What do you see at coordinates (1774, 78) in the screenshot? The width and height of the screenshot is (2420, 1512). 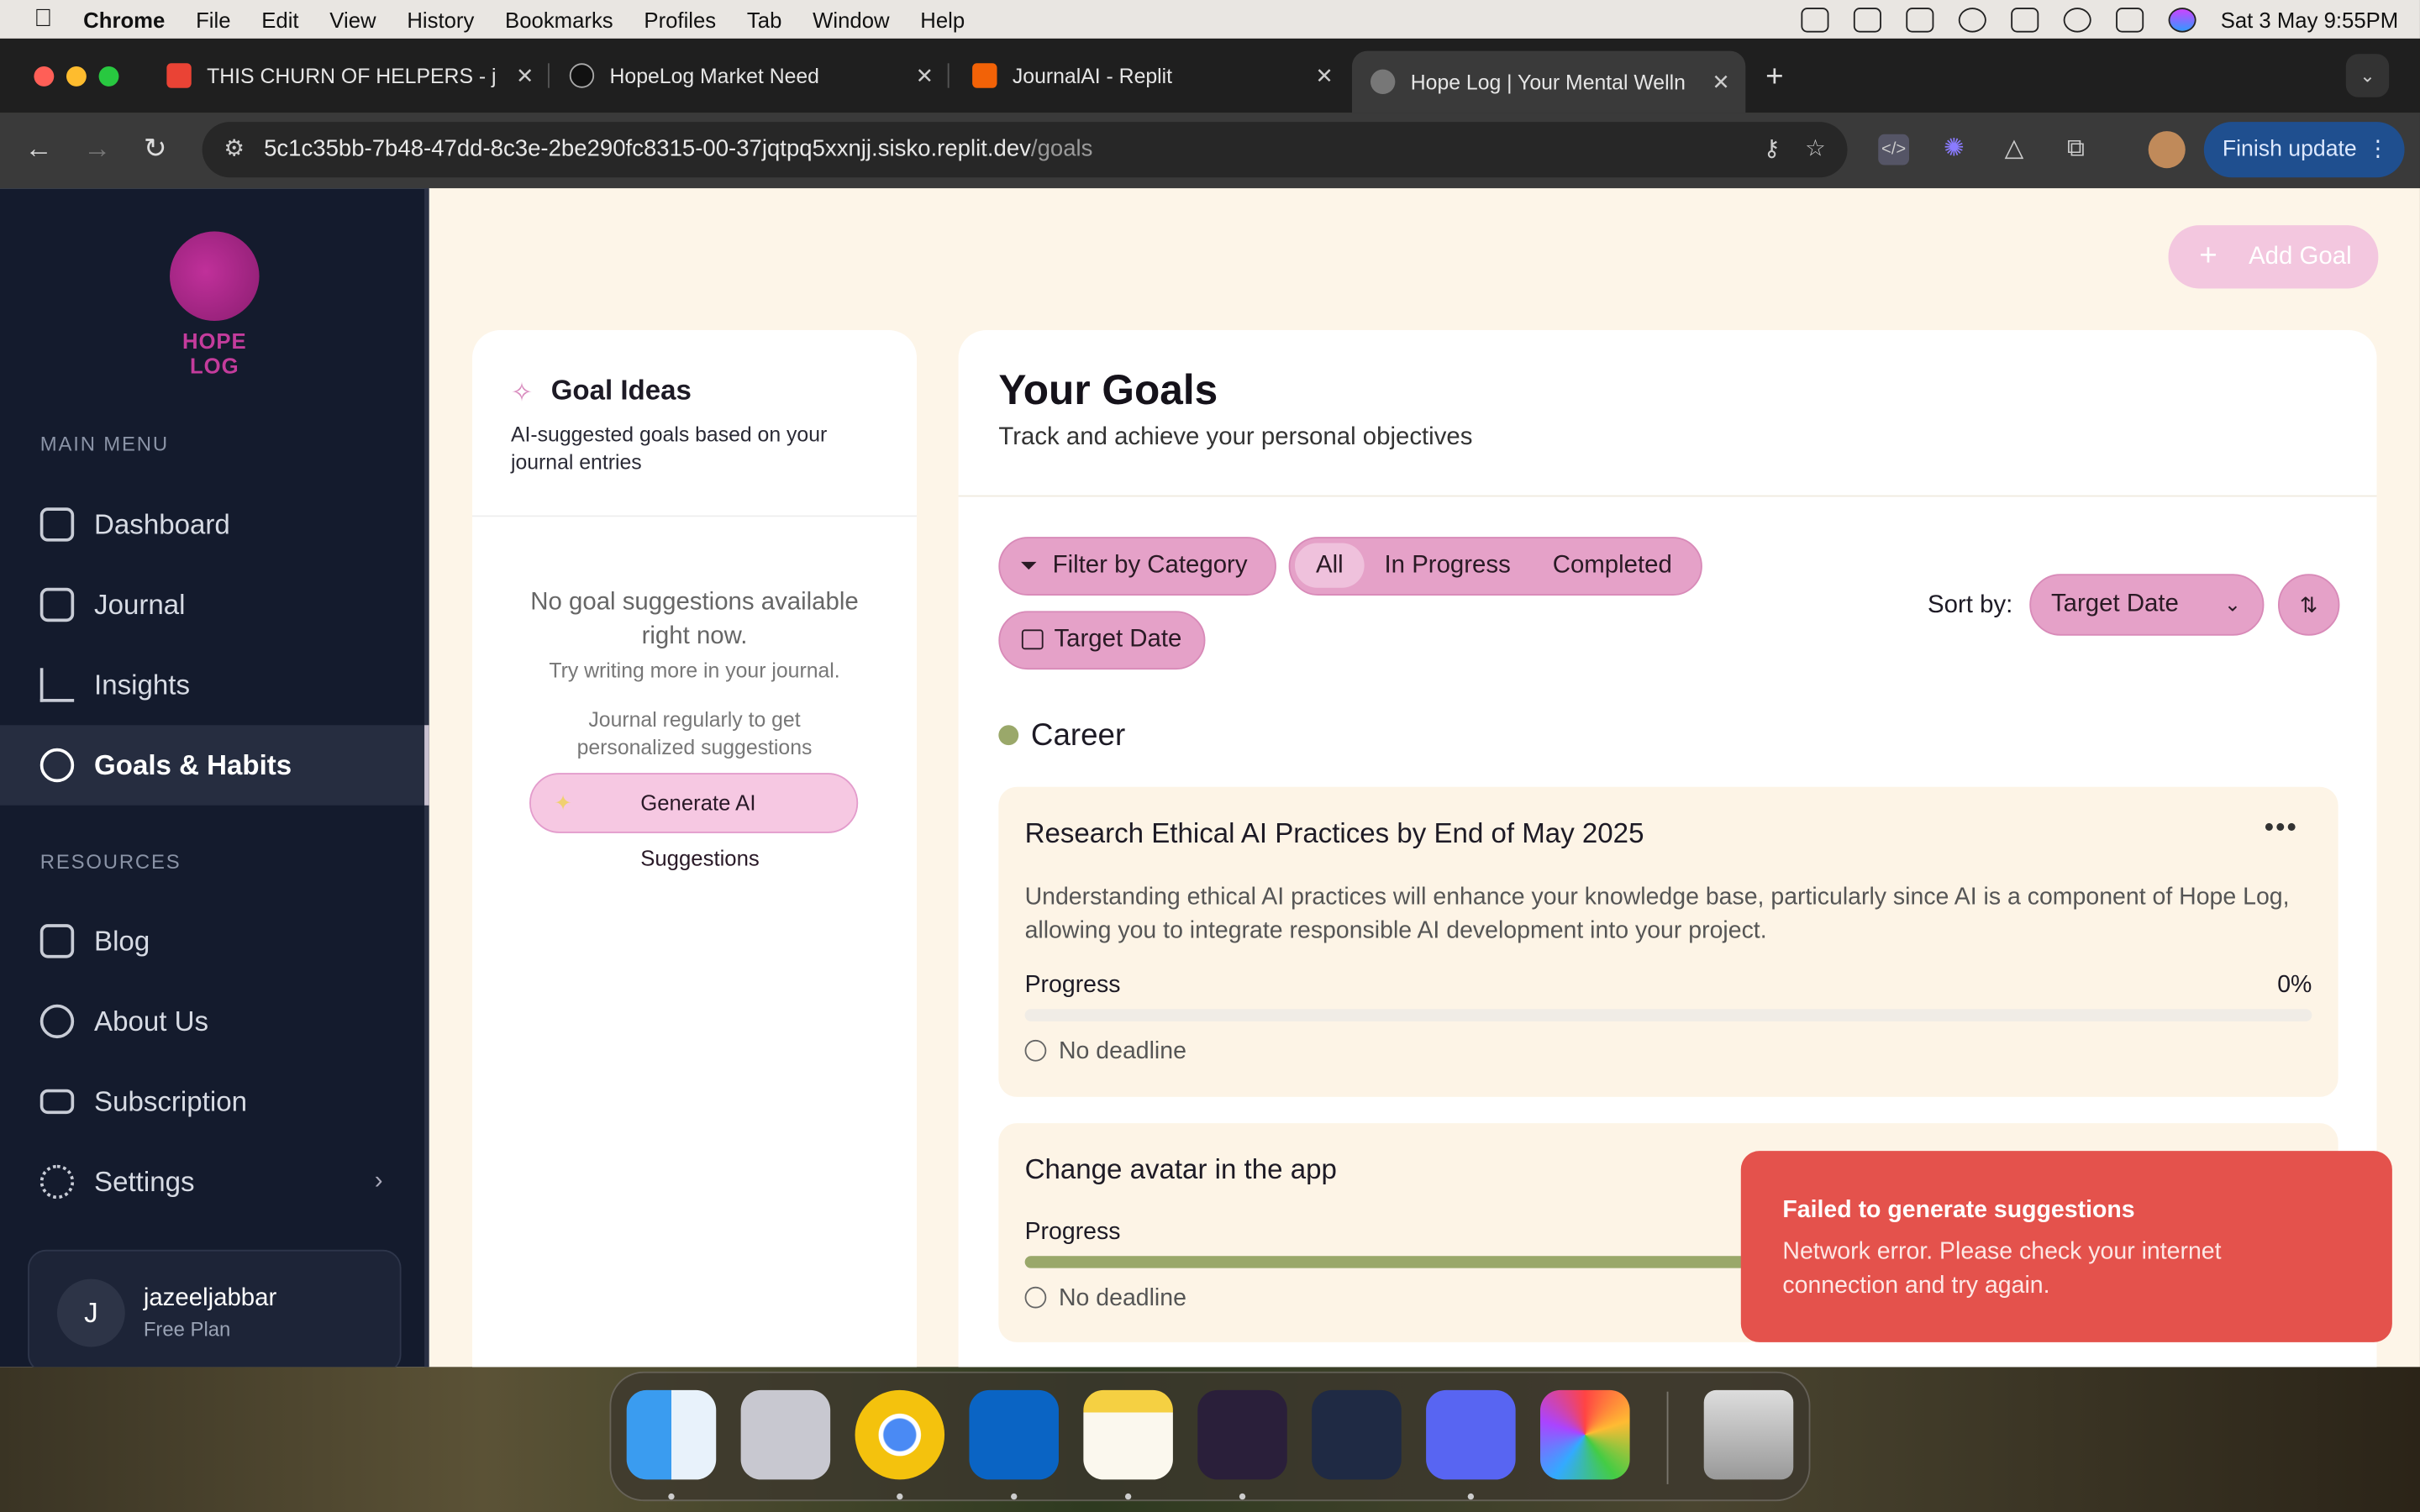 I see `new-tab-button: +` at bounding box center [1774, 78].